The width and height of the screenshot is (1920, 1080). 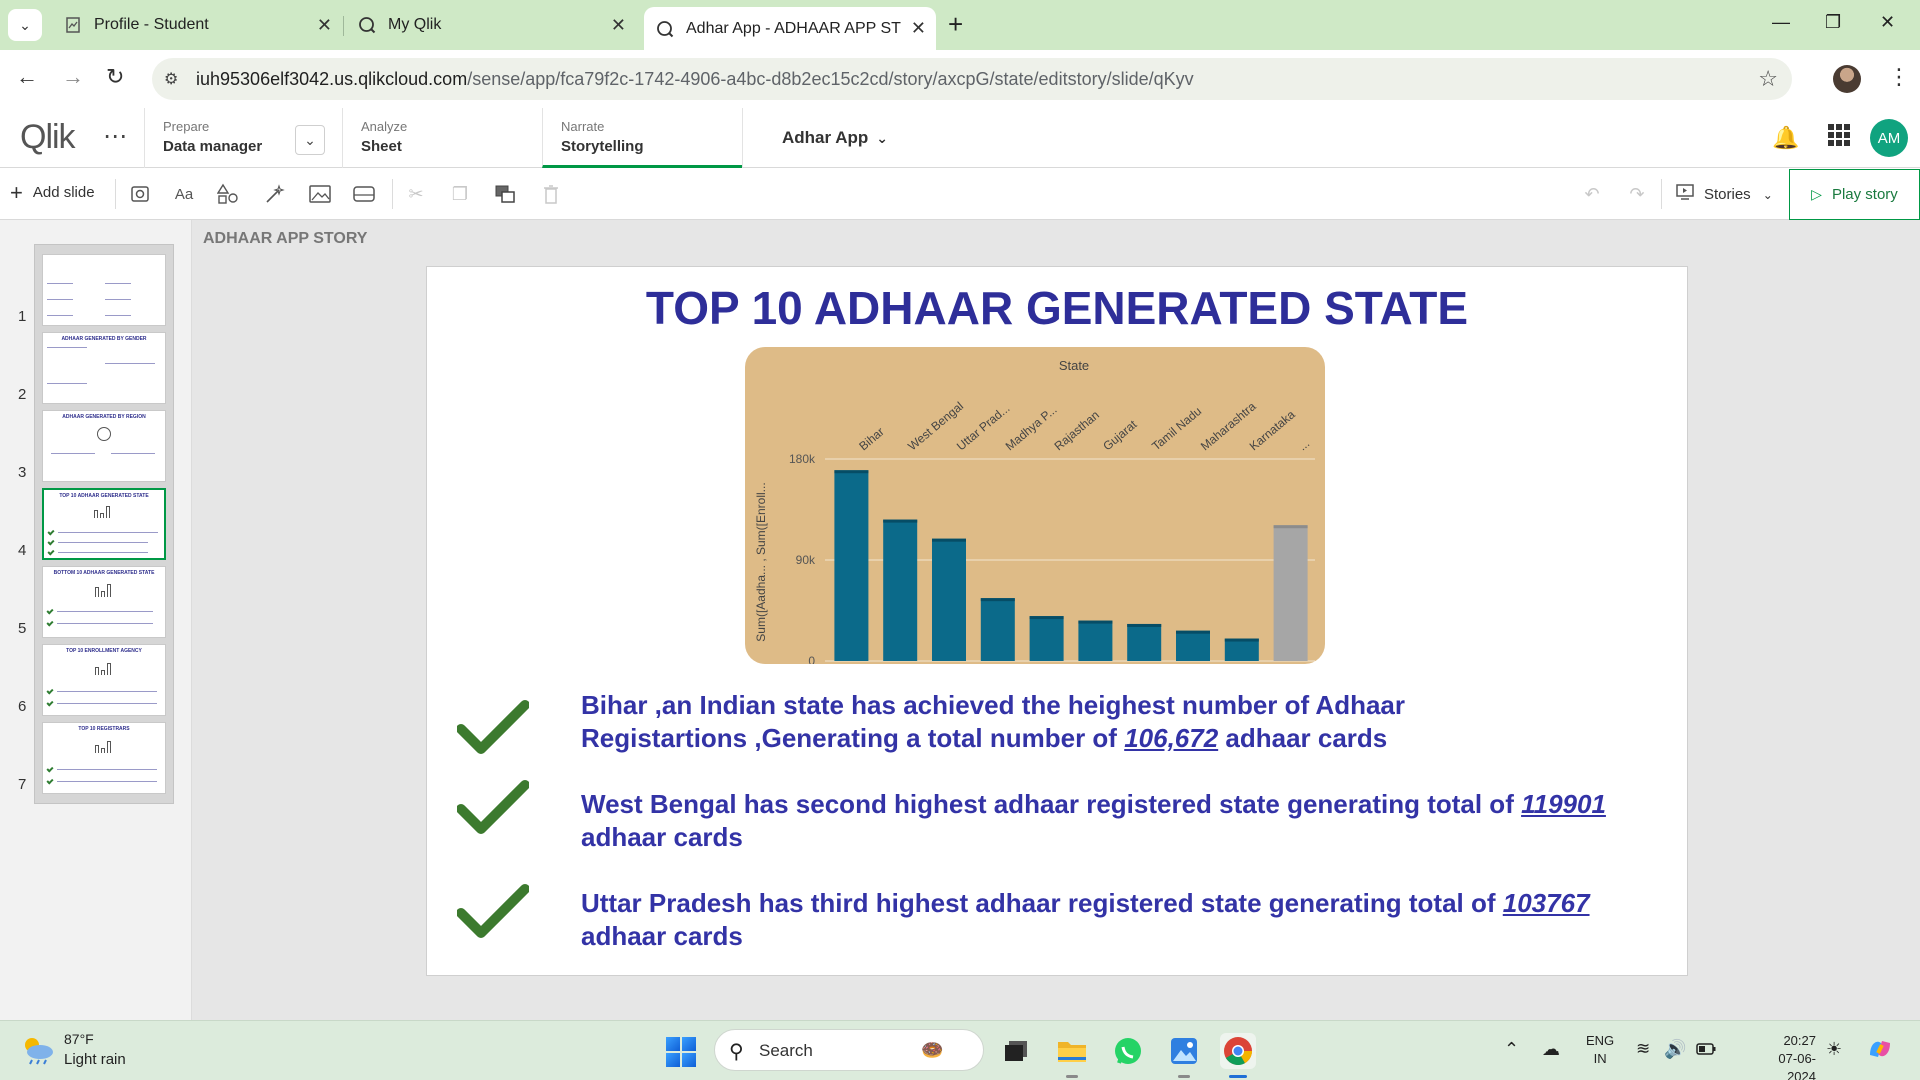 What do you see at coordinates (1899, 77) in the screenshot?
I see `browser-menu-icon: ⋮` at bounding box center [1899, 77].